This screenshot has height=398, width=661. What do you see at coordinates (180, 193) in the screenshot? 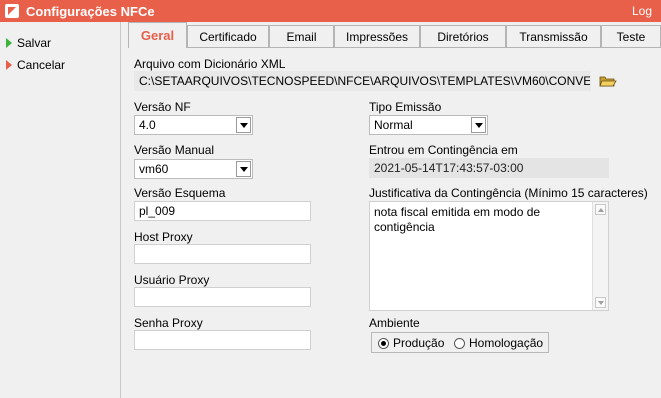
I see `versao-esquema-label: Versão Esquema` at bounding box center [180, 193].